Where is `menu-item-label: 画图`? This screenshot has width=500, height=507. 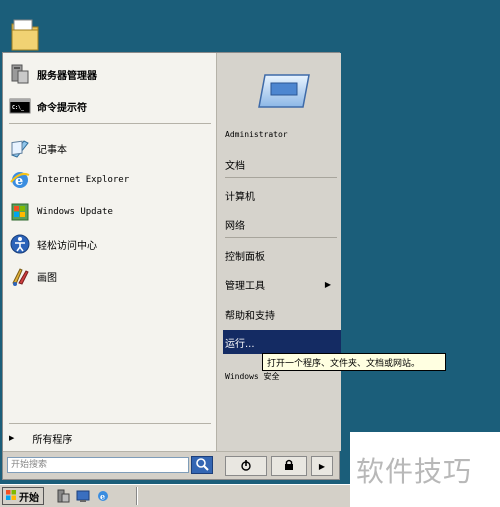
menu-item-label: 画图 is located at coordinates (47, 278).